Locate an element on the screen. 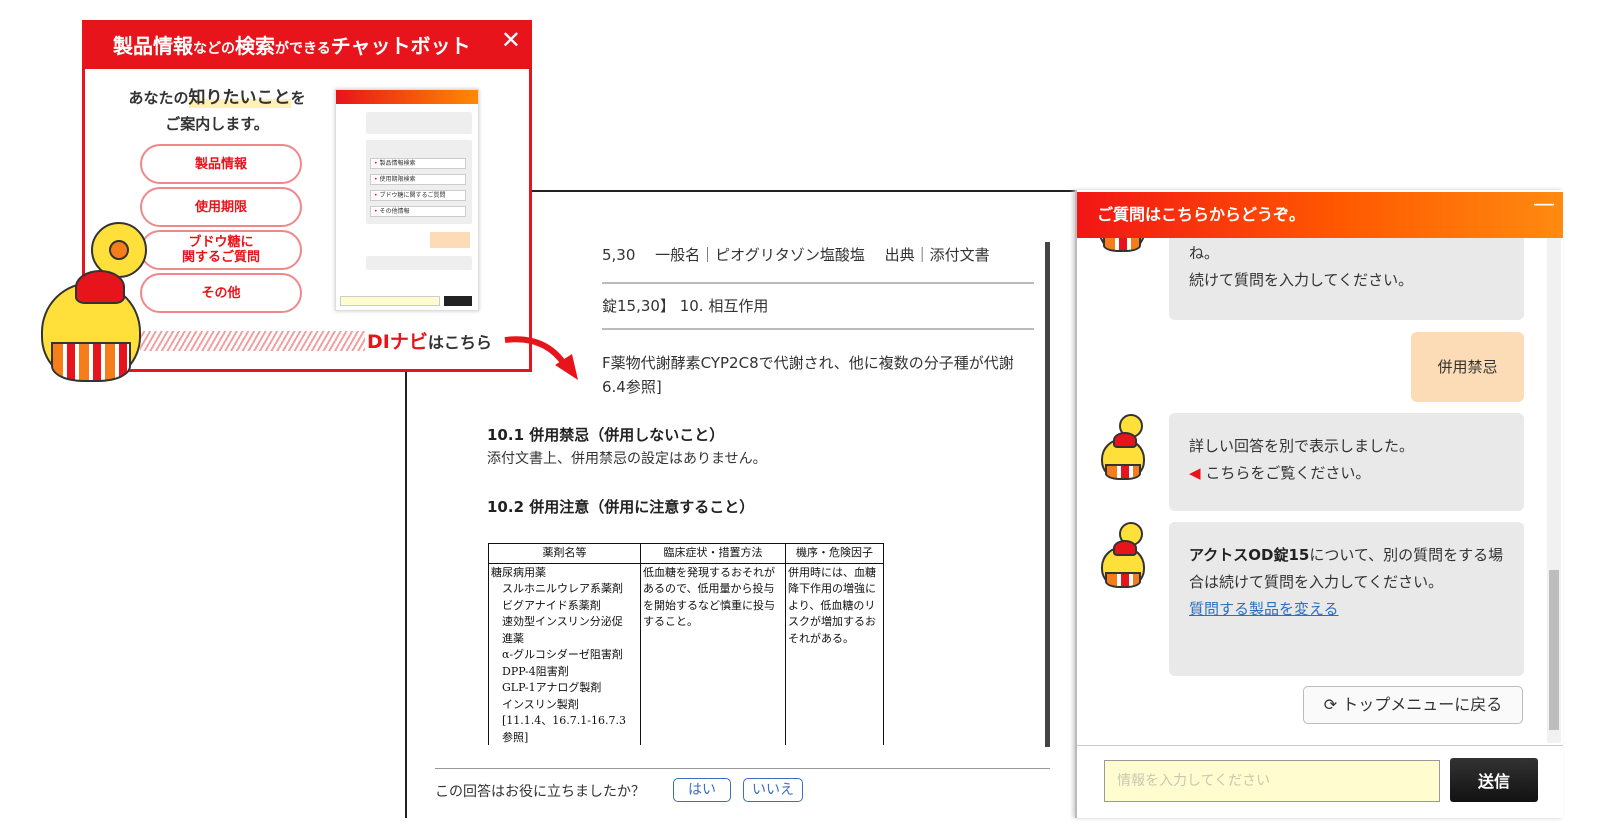 This screenshot has height=836, width=1600. section-title: 10.1 併用禁忌（併用しないこと） is located at coordinates (606, 435).